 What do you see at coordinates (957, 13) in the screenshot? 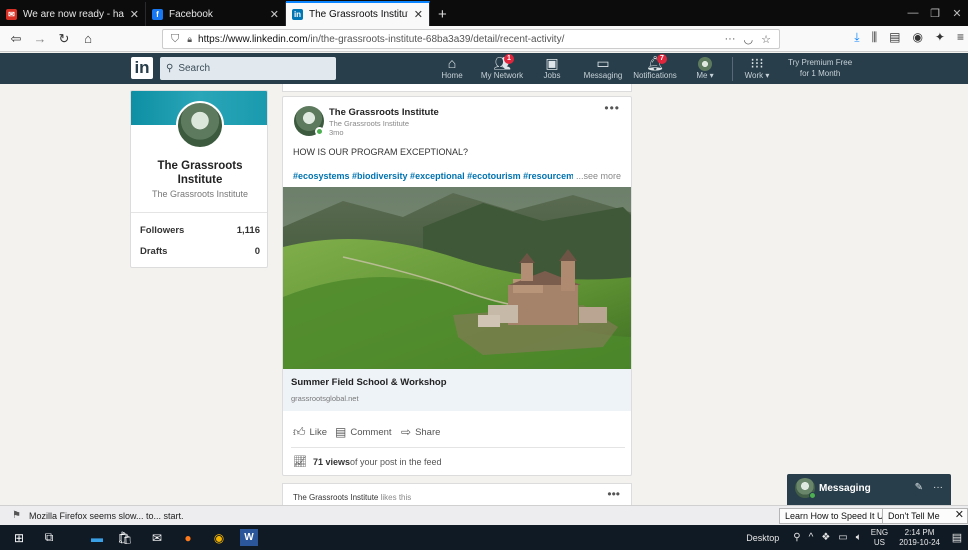
I see `close-window-icon: ✕` at bounding box center [957, 13].